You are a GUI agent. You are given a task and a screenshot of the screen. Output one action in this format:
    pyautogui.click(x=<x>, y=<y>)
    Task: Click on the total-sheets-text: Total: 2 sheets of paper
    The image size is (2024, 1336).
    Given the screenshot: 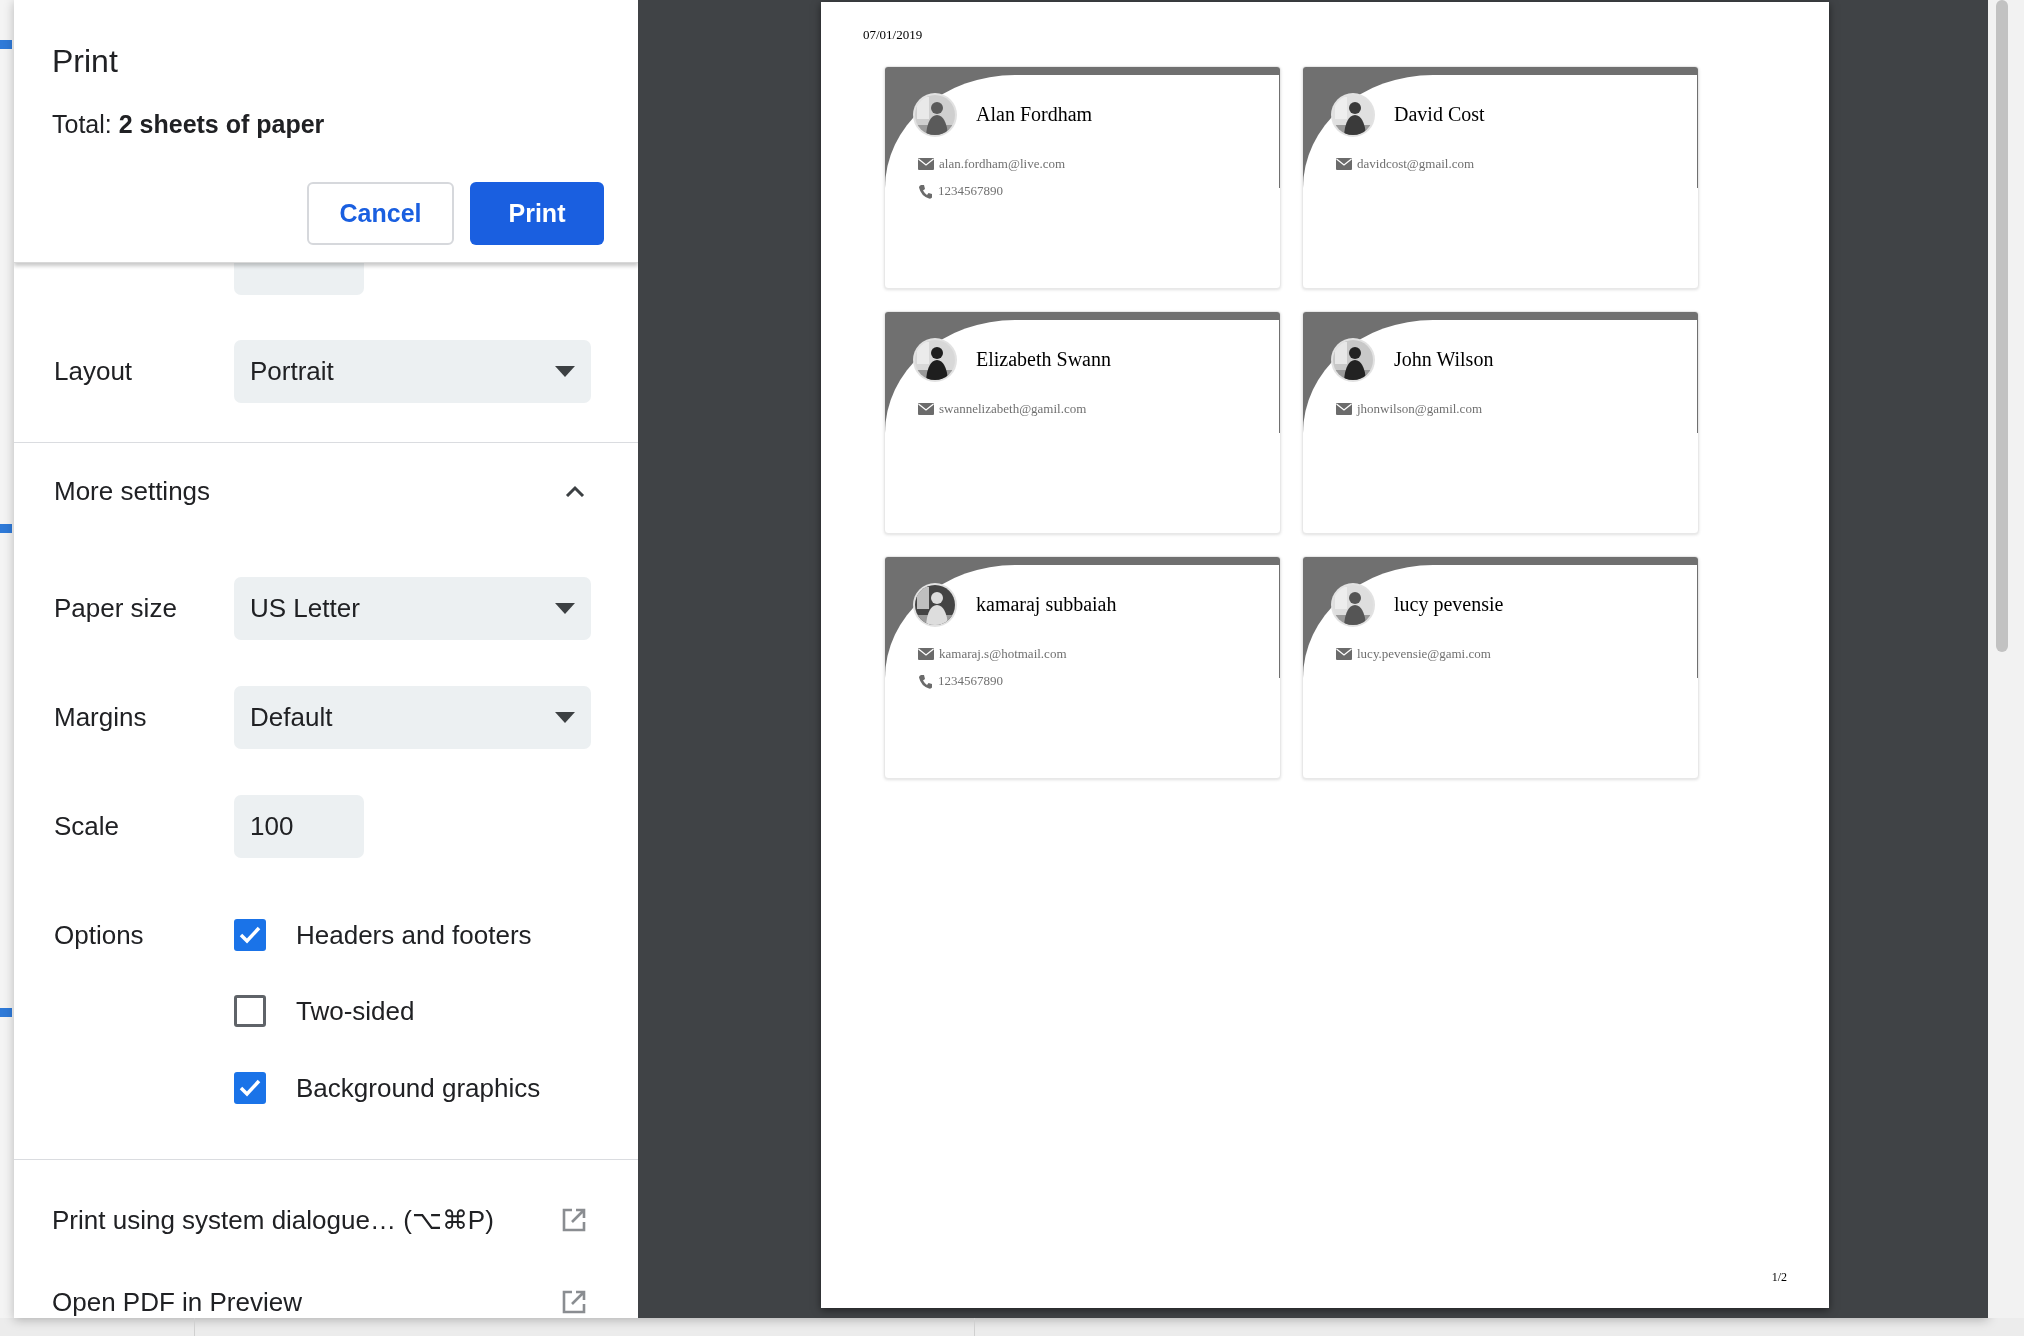 What is the action you would take?
    pyautogui.click(x=188, y=124)
    